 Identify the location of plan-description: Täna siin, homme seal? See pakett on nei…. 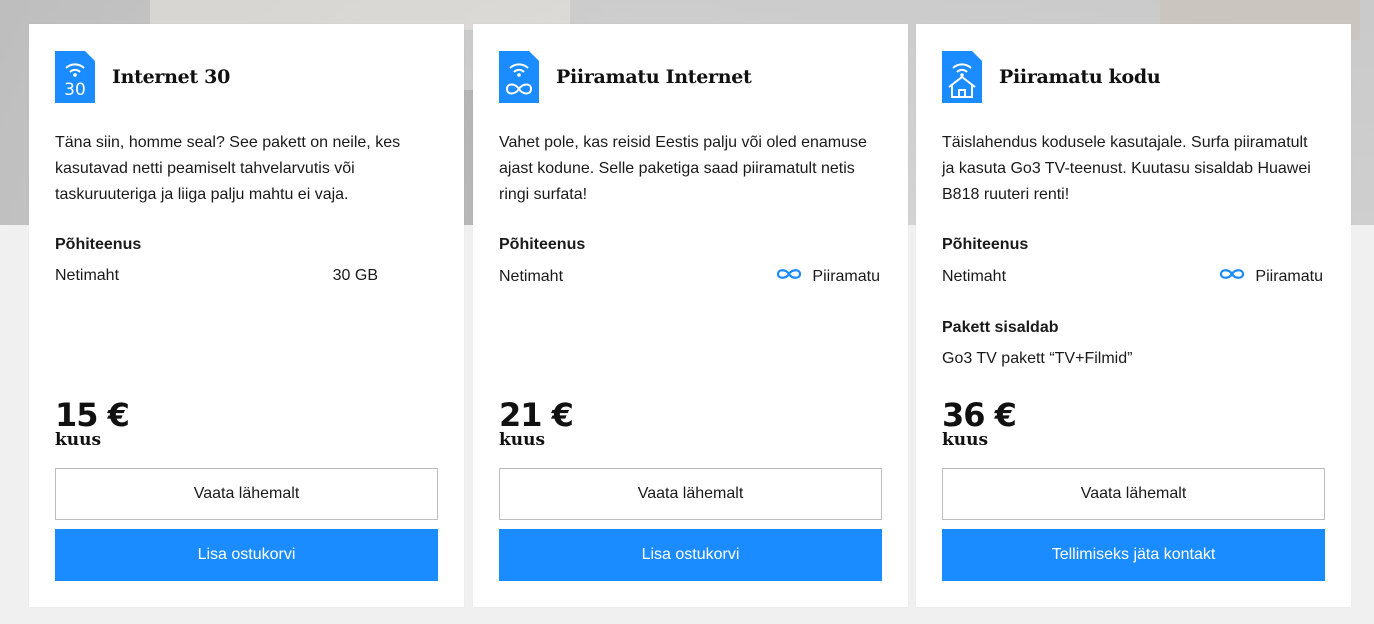
(228, 168).